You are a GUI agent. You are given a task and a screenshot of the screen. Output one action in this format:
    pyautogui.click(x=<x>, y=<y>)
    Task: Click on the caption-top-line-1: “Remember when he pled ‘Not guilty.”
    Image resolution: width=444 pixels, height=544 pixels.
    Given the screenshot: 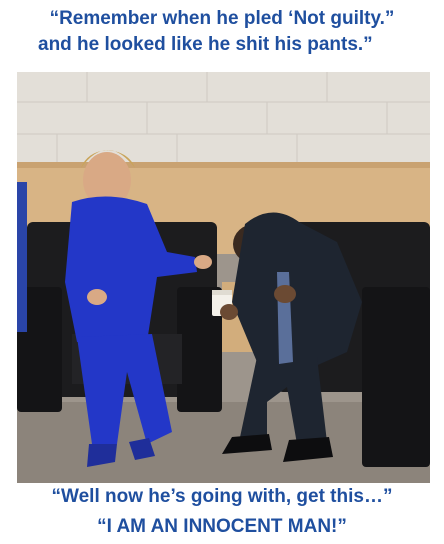 What is the action you would take?
    pyautogui.click(x=222, y=18)
    